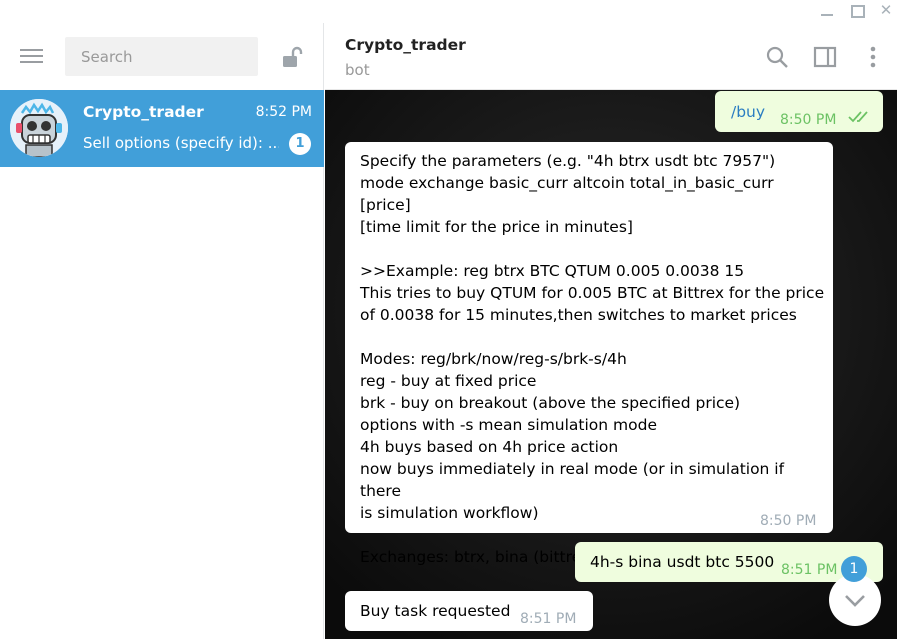  Describe the element at coordinates (39, 128) in the screenshot. I see `avatar` at that location.